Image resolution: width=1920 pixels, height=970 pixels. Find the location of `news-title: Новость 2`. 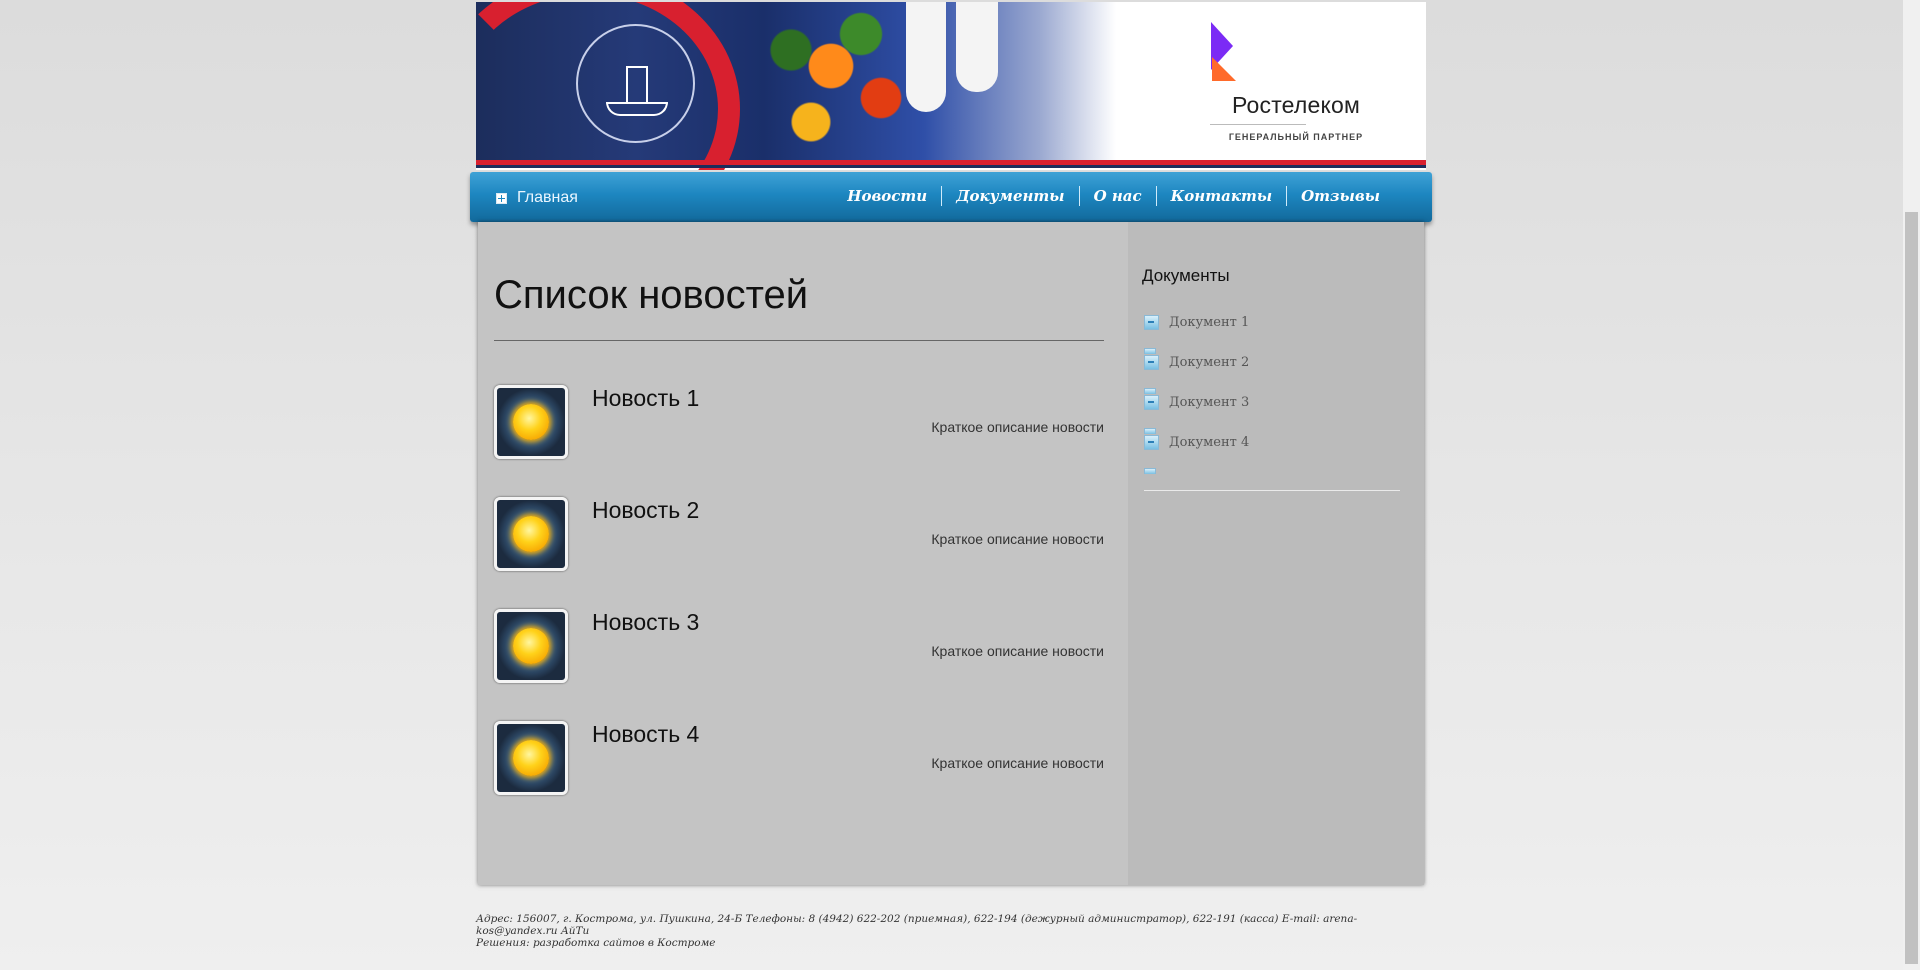

news-title: Новость 2 is located at coordinates (645, 510).